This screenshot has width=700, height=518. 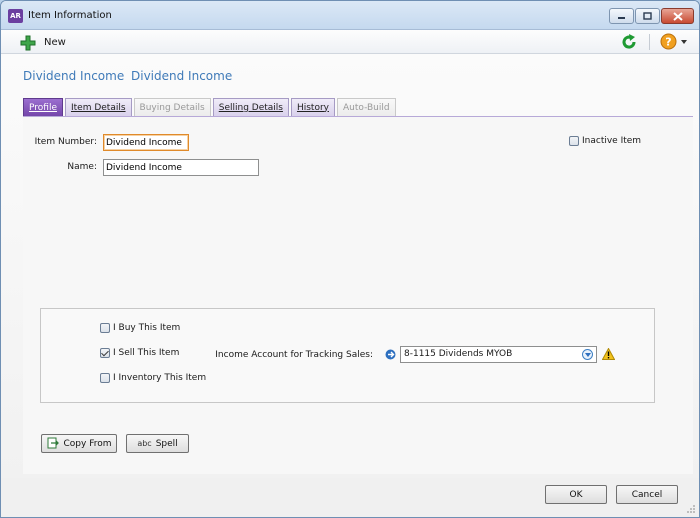 I want to click on copy-from-button: Copy From, so click(x=79, y=443).